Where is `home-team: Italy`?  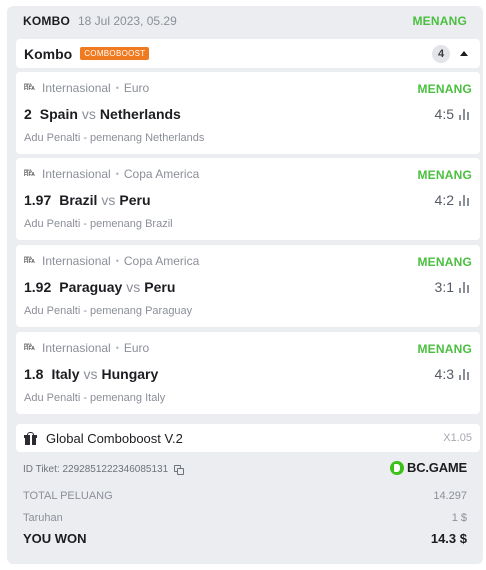
home-team: Italy is located at coordinates (65, 374).